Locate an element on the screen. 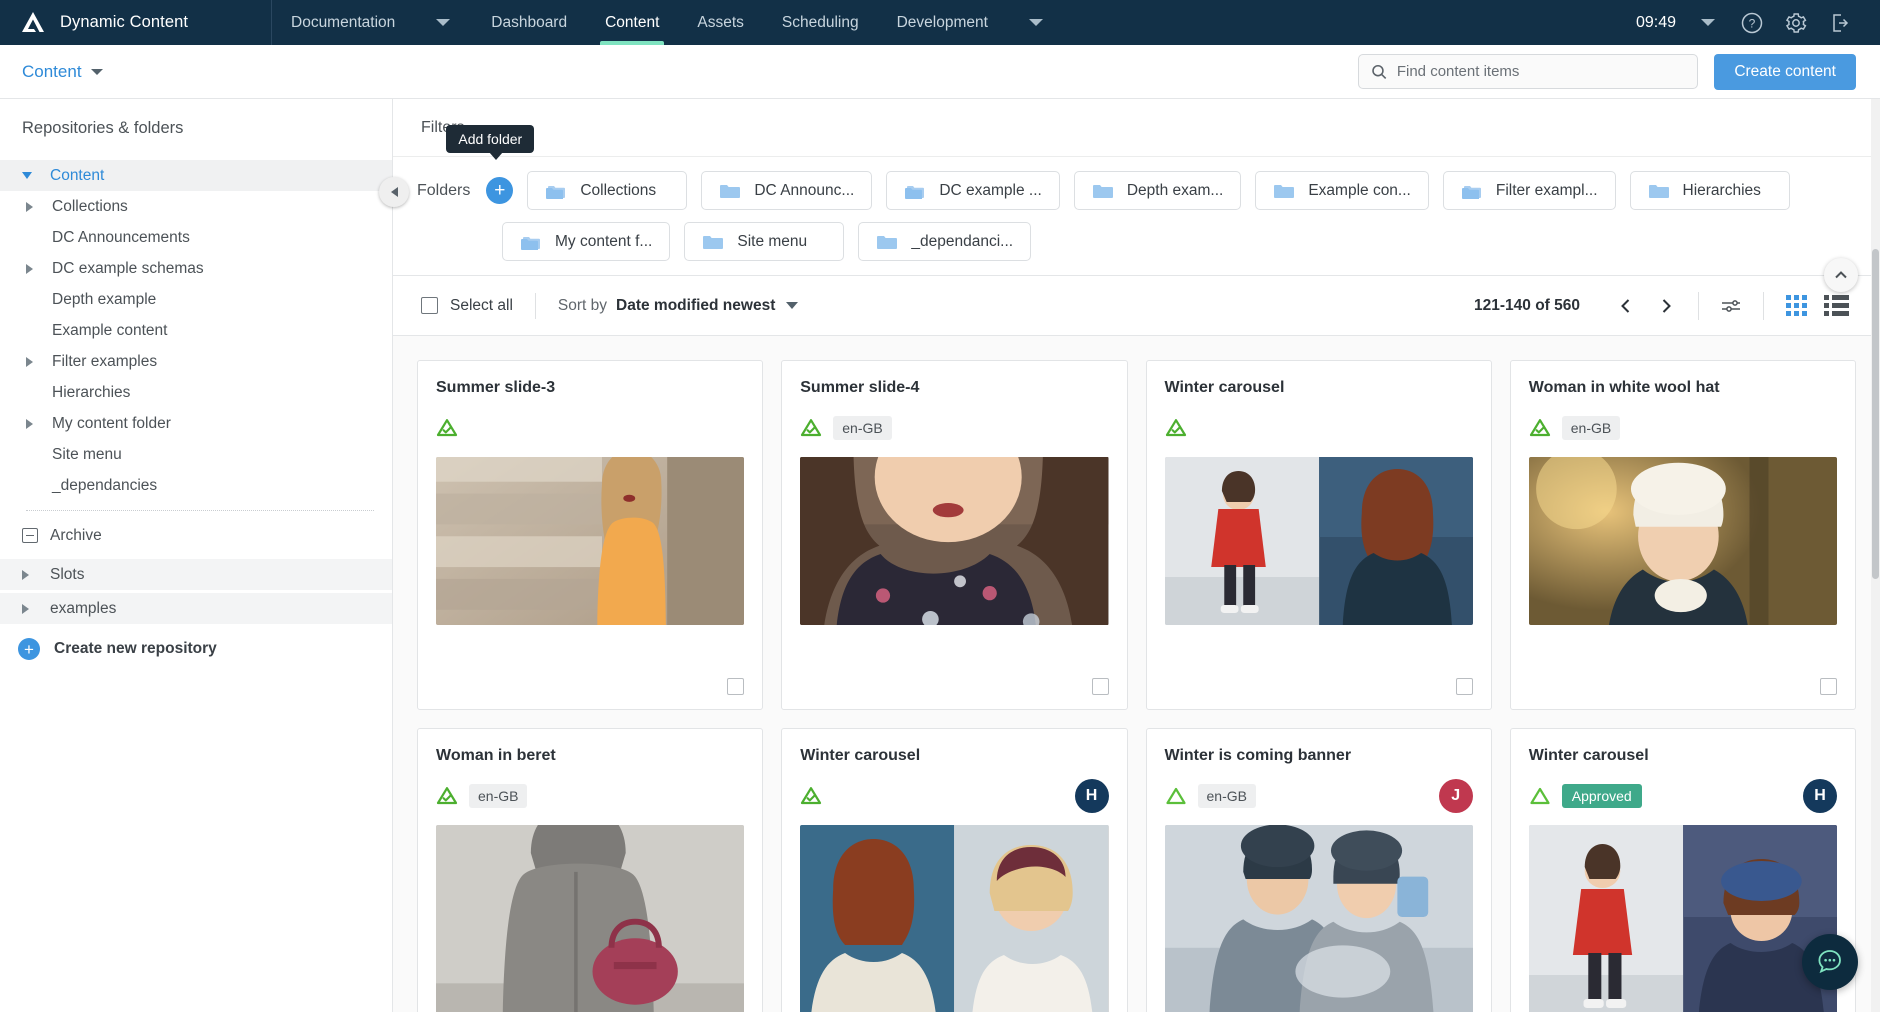 The width and height of the screenshot is (1880, 1012). help-button: ? is located at coordinates (1752, 22).